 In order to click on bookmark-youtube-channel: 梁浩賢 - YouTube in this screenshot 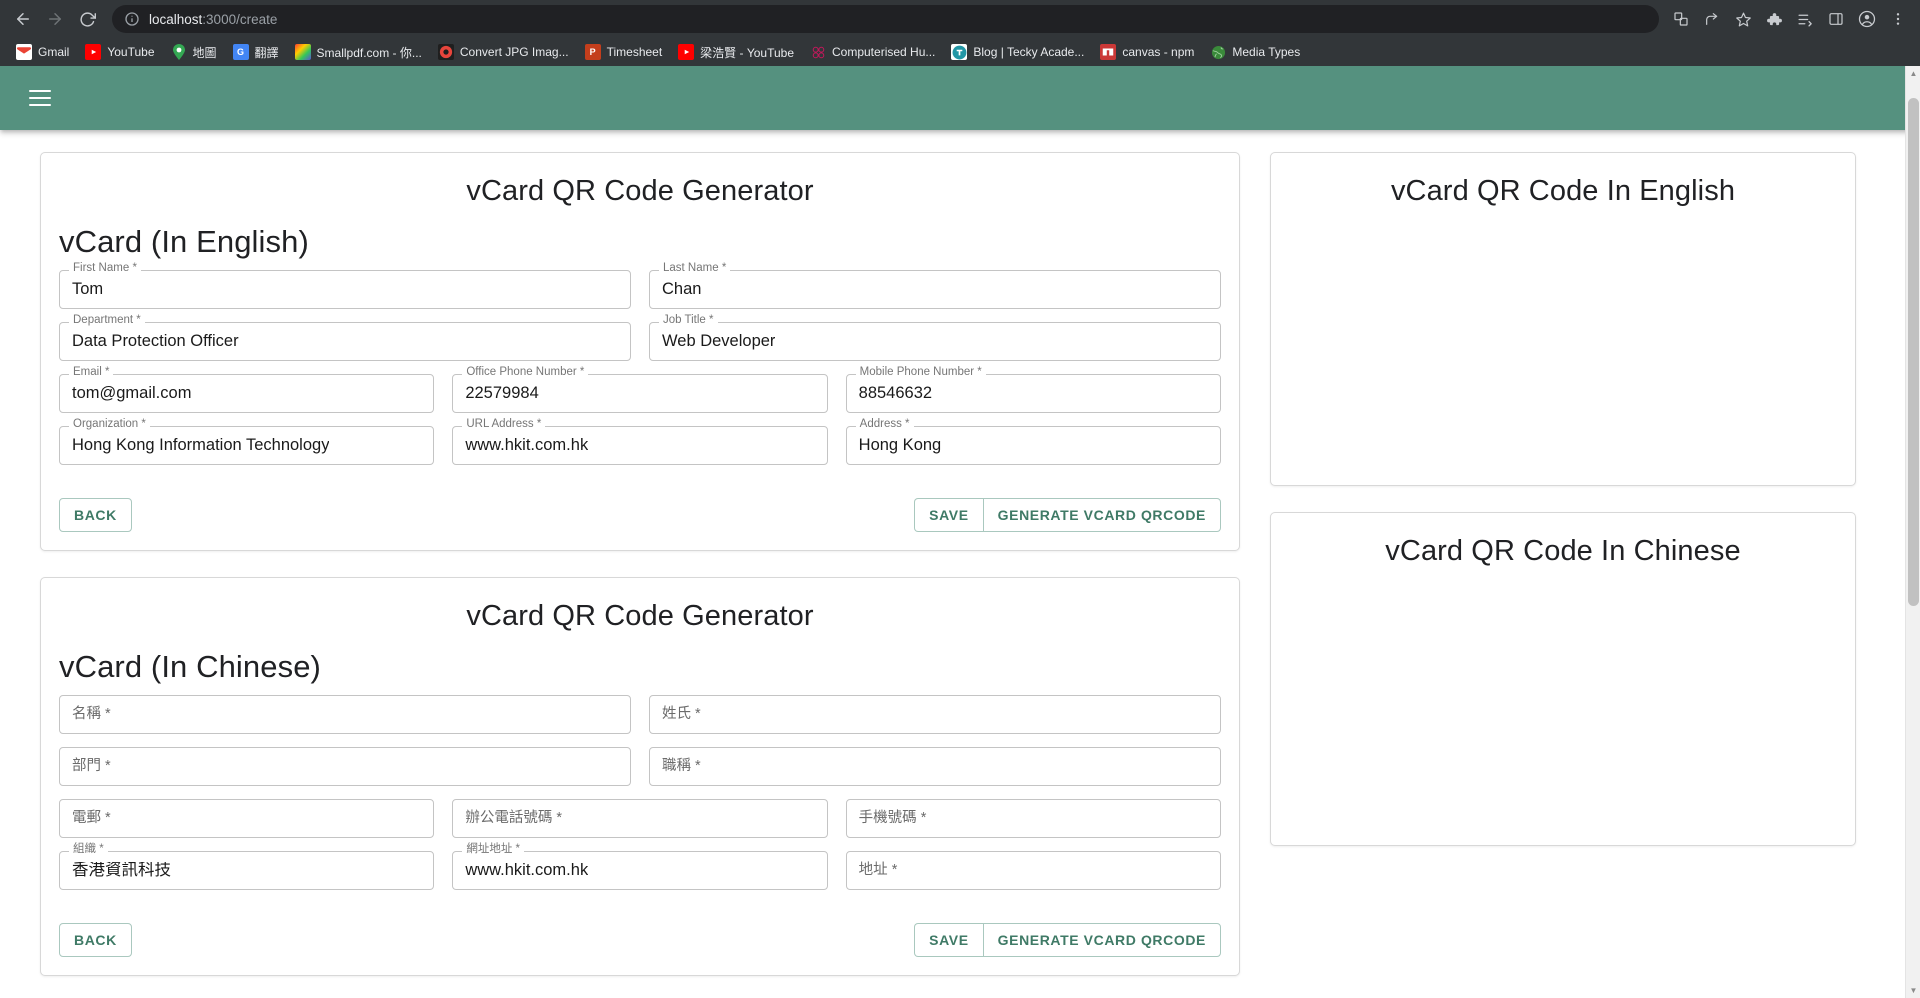, I will do `click(736, 52)`.